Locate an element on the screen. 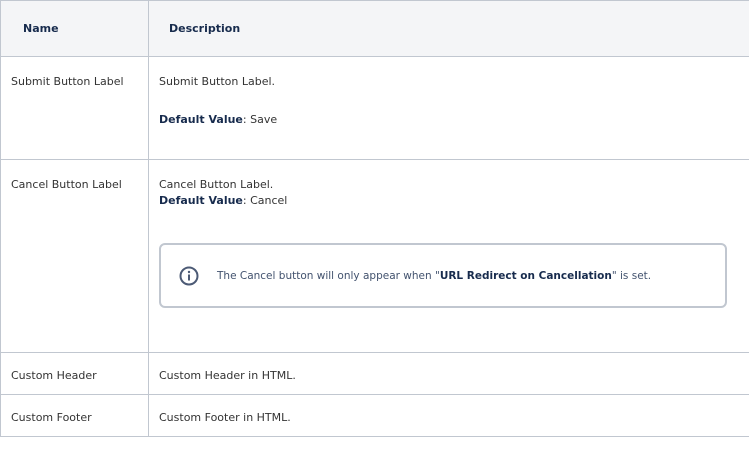  row-name: Custom Footer is located at coordinates (74, 415).